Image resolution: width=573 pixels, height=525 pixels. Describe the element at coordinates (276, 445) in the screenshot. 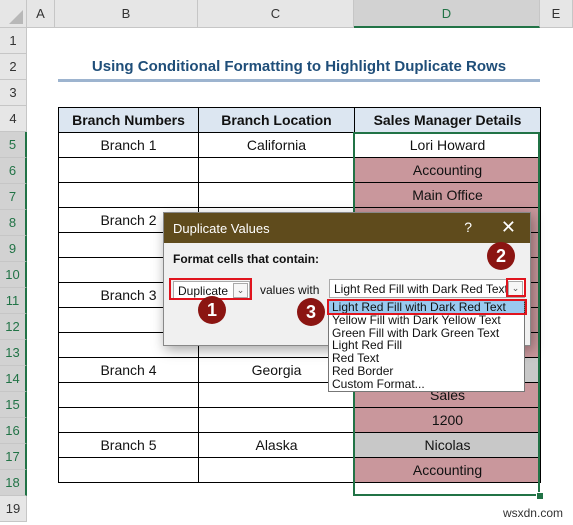

I see `cell-location: Alaska` at that location.